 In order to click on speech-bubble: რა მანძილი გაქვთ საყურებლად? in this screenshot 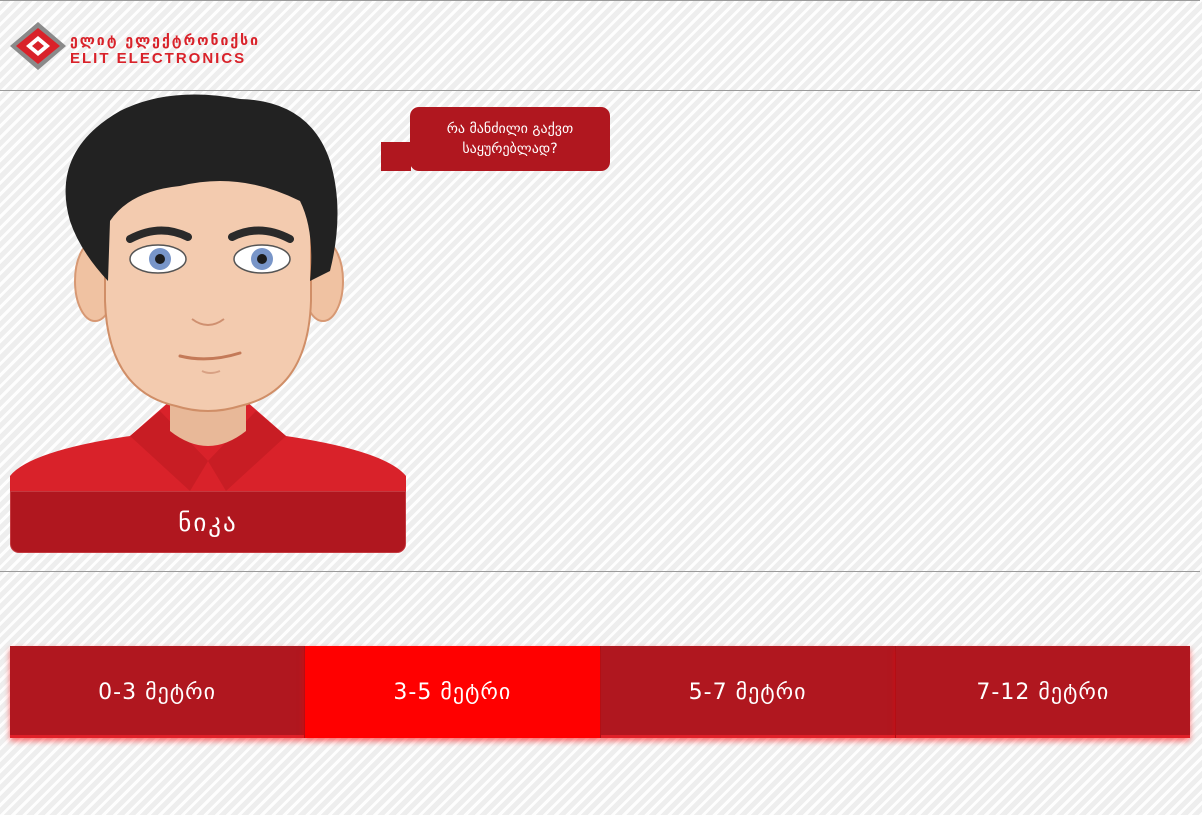, I will do `click(510, 139)`.